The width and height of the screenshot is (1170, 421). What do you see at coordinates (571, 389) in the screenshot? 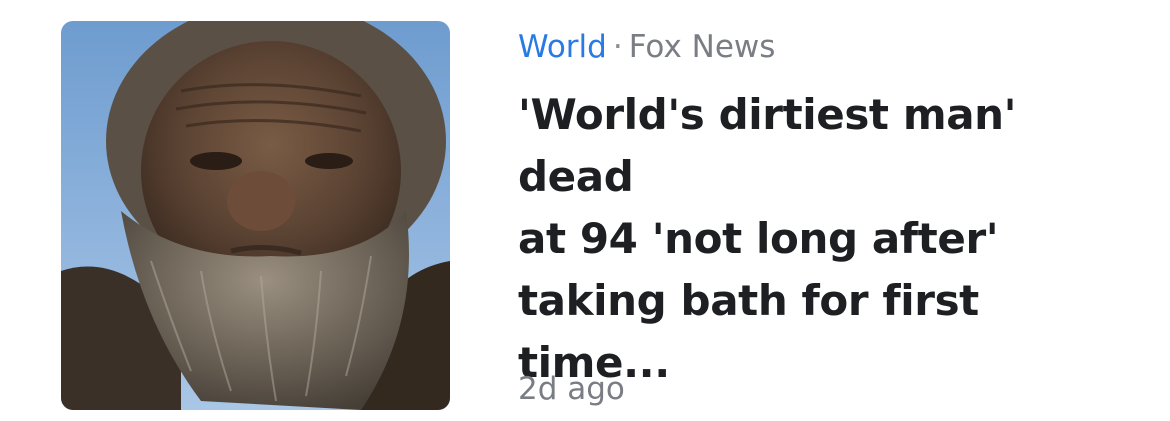
I see `timestamp: 2d ago` at bounding box center [571, 389].